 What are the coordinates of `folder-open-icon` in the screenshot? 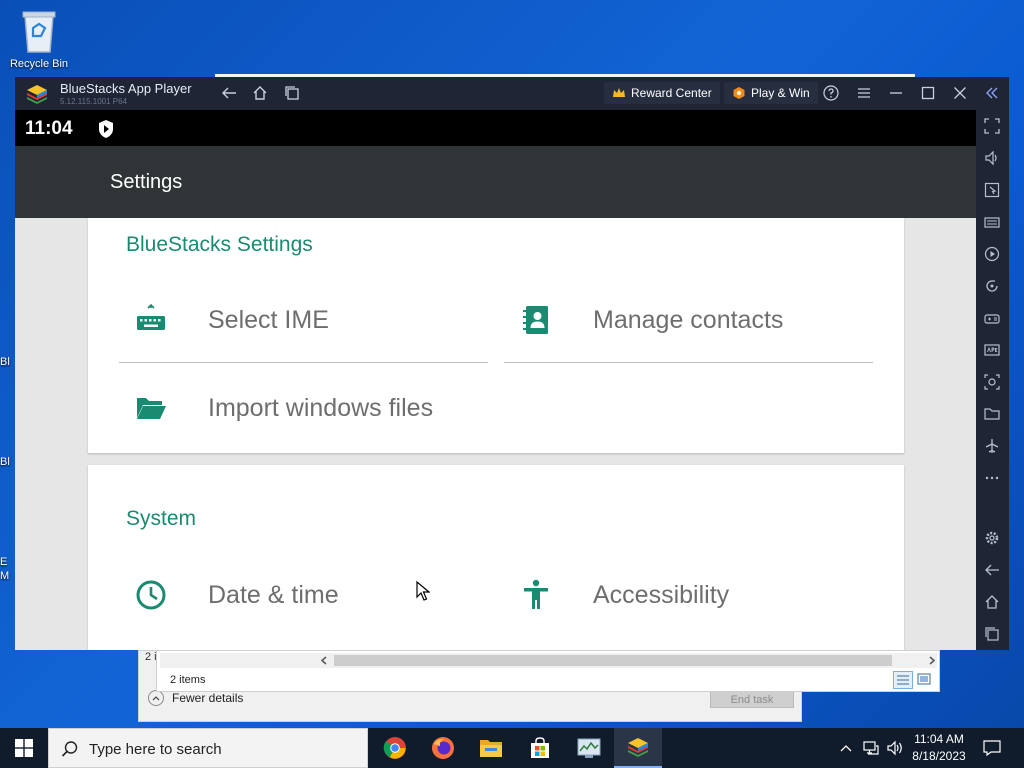 It's located at (151, 408).